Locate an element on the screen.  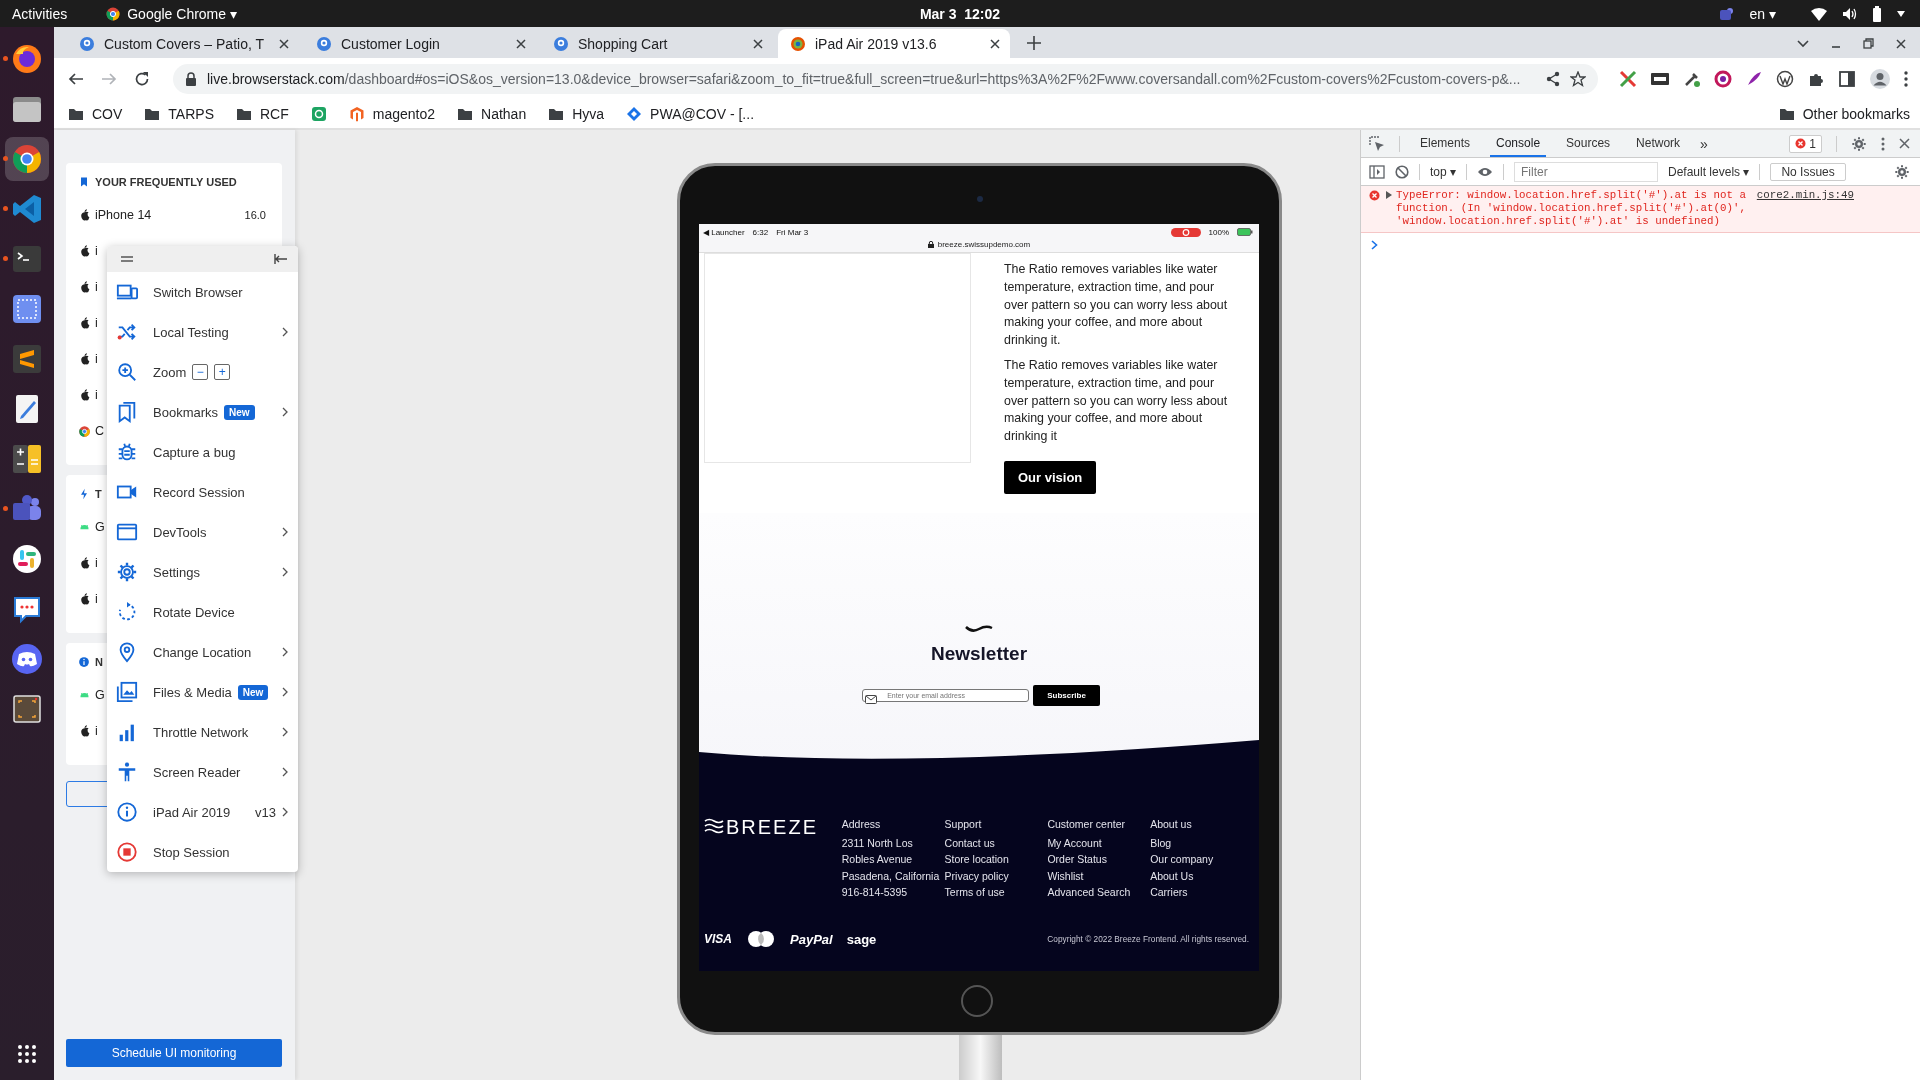
tab-title: iPad Air 2019 v13.6 is located at coordinates (876, 43).